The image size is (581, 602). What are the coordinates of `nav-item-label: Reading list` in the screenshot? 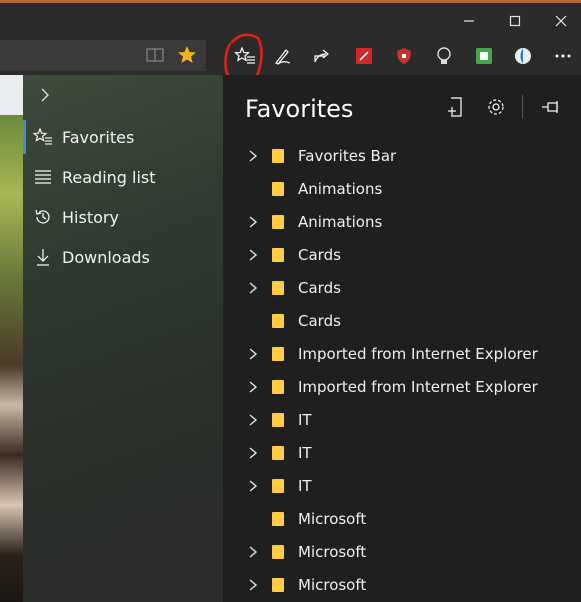 It's located at (109, 177).